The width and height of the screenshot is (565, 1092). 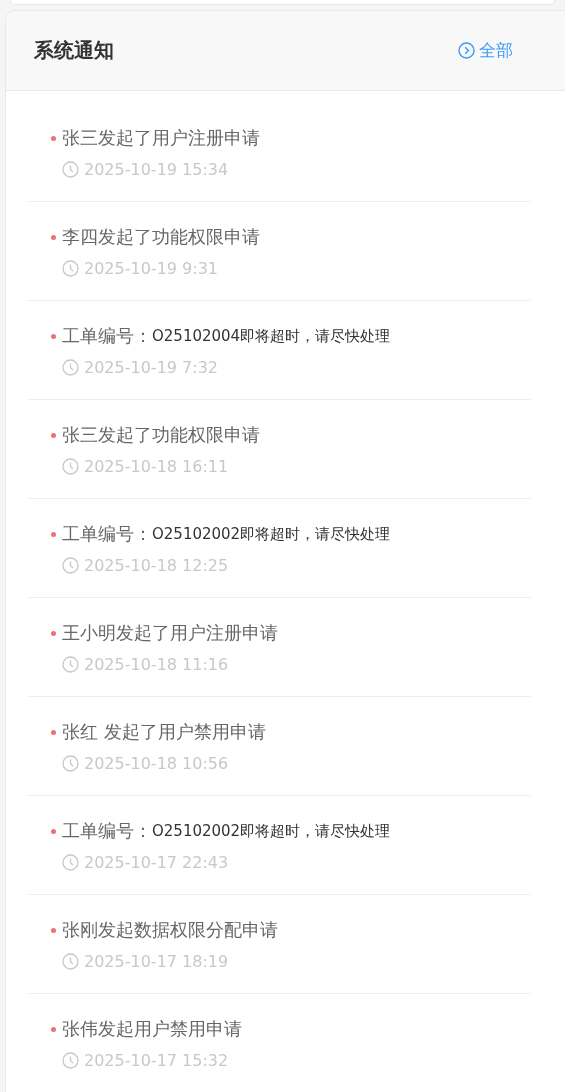 What do you see at coordinates (485, 50) in the screenshot?
I see `view-all-link: 全部` at bounding box center [485, 50].